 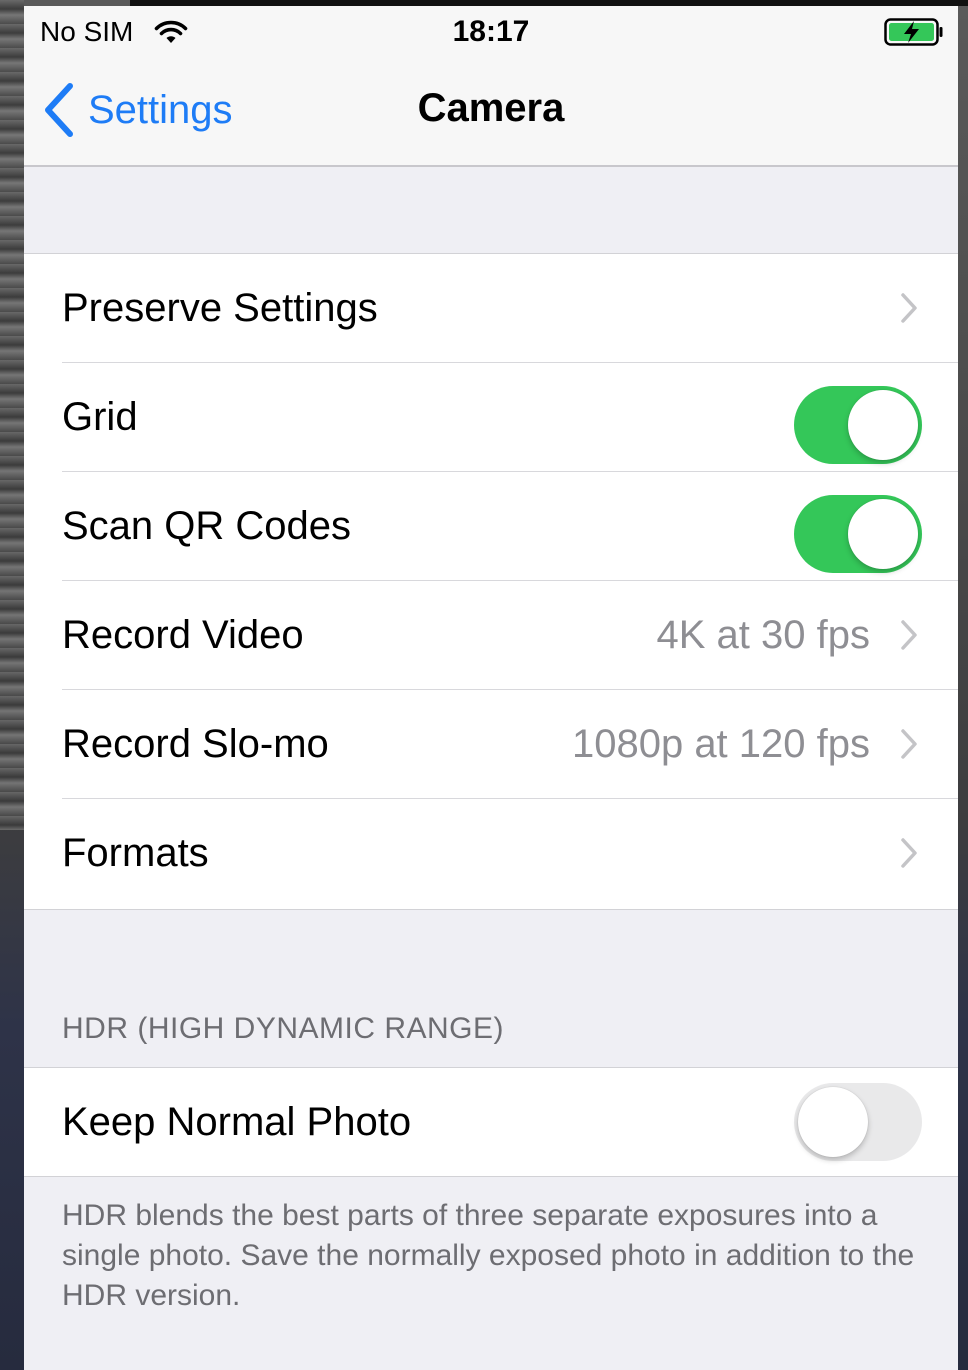 What do you see at coordinates (207, 526) in the screenshot?
I see `row-label: Scan QR Codes` at bounding box center [207, 526].